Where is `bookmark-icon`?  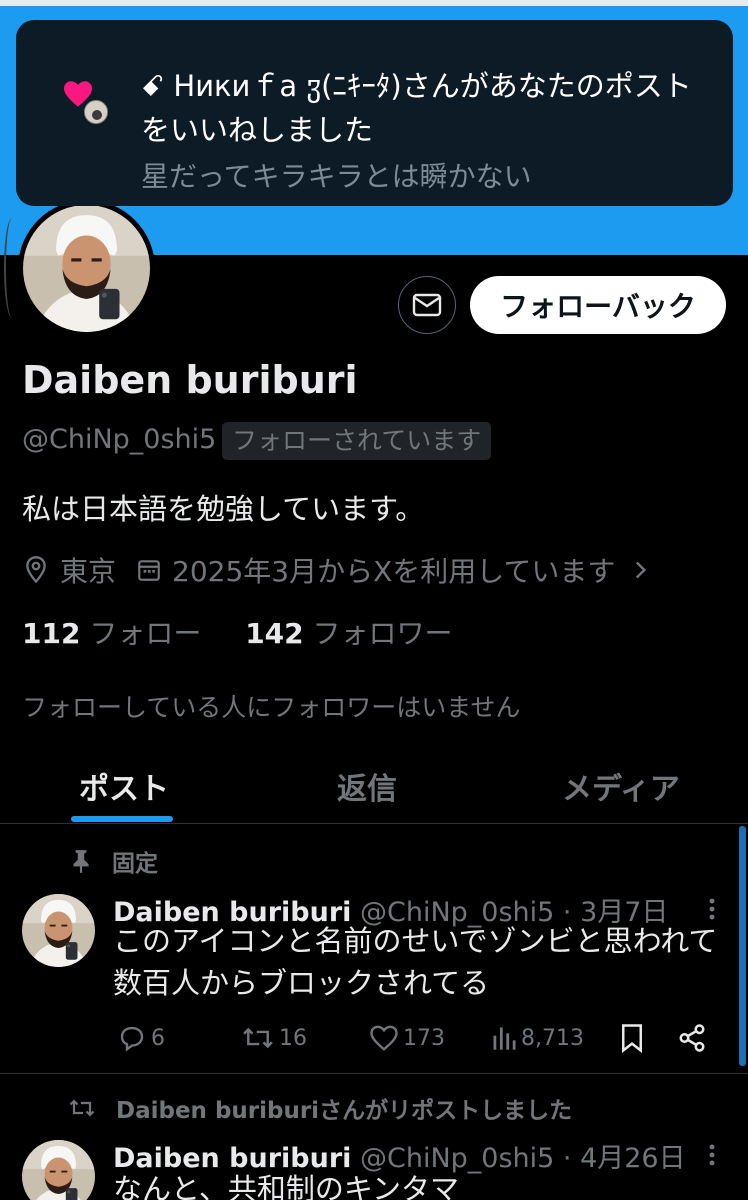 bookmark-icon is located at coordinates (632, 1038).